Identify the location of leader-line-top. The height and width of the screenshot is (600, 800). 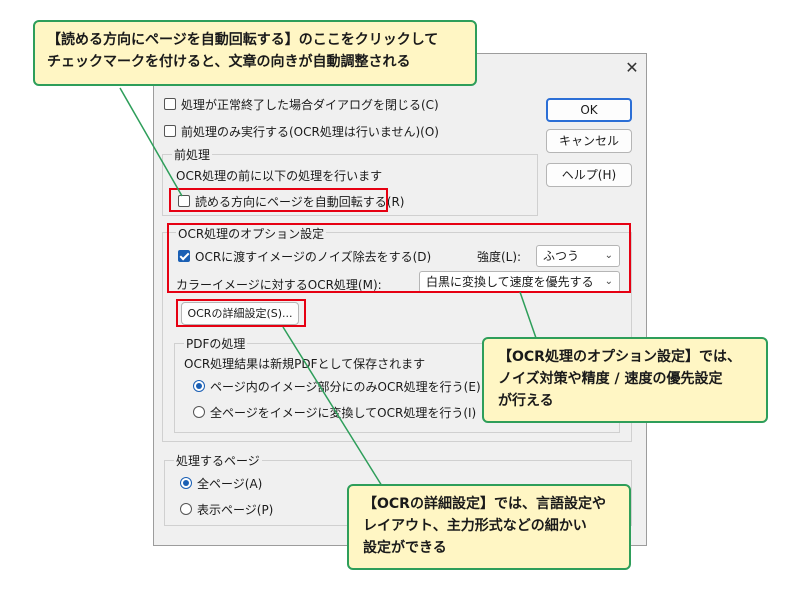
(151, 142).